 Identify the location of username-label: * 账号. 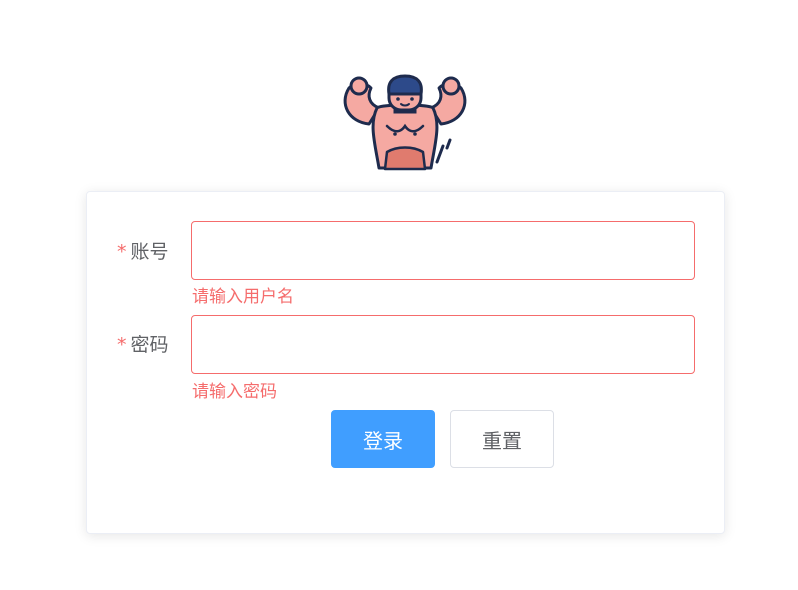
(143, 252).